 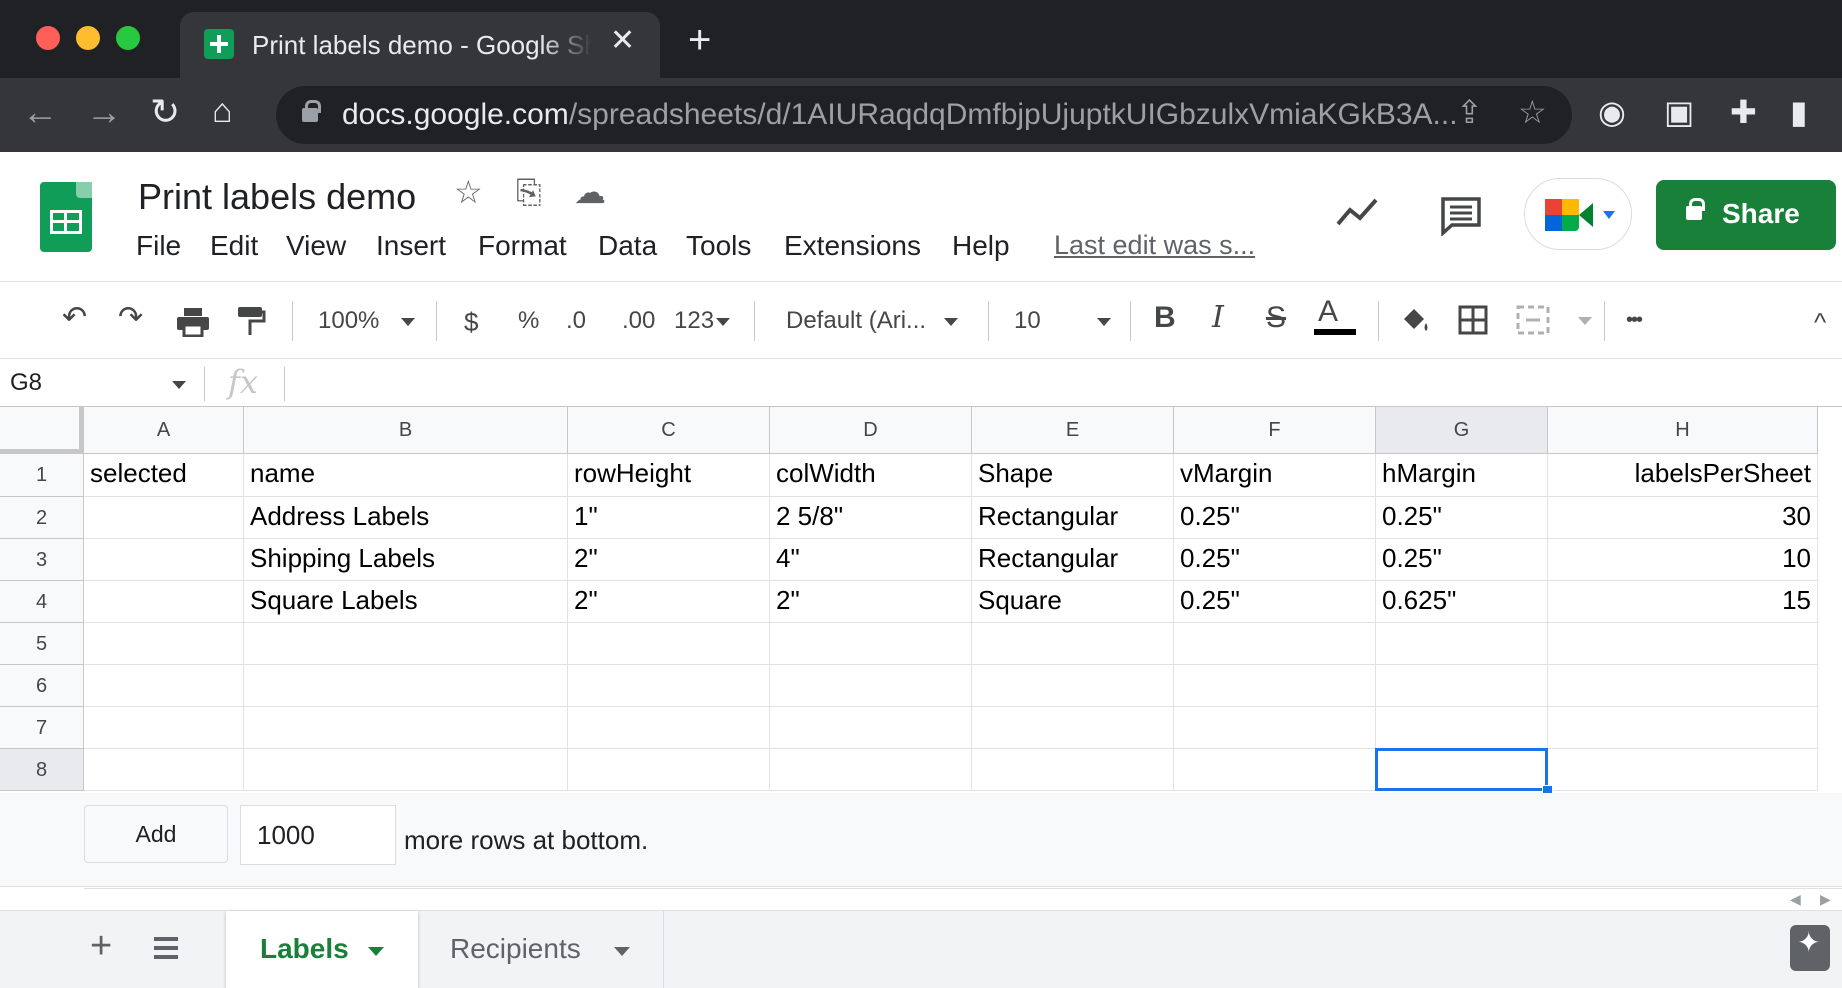 I want to click on row-header-5: 5, so click(x=42, y=644).